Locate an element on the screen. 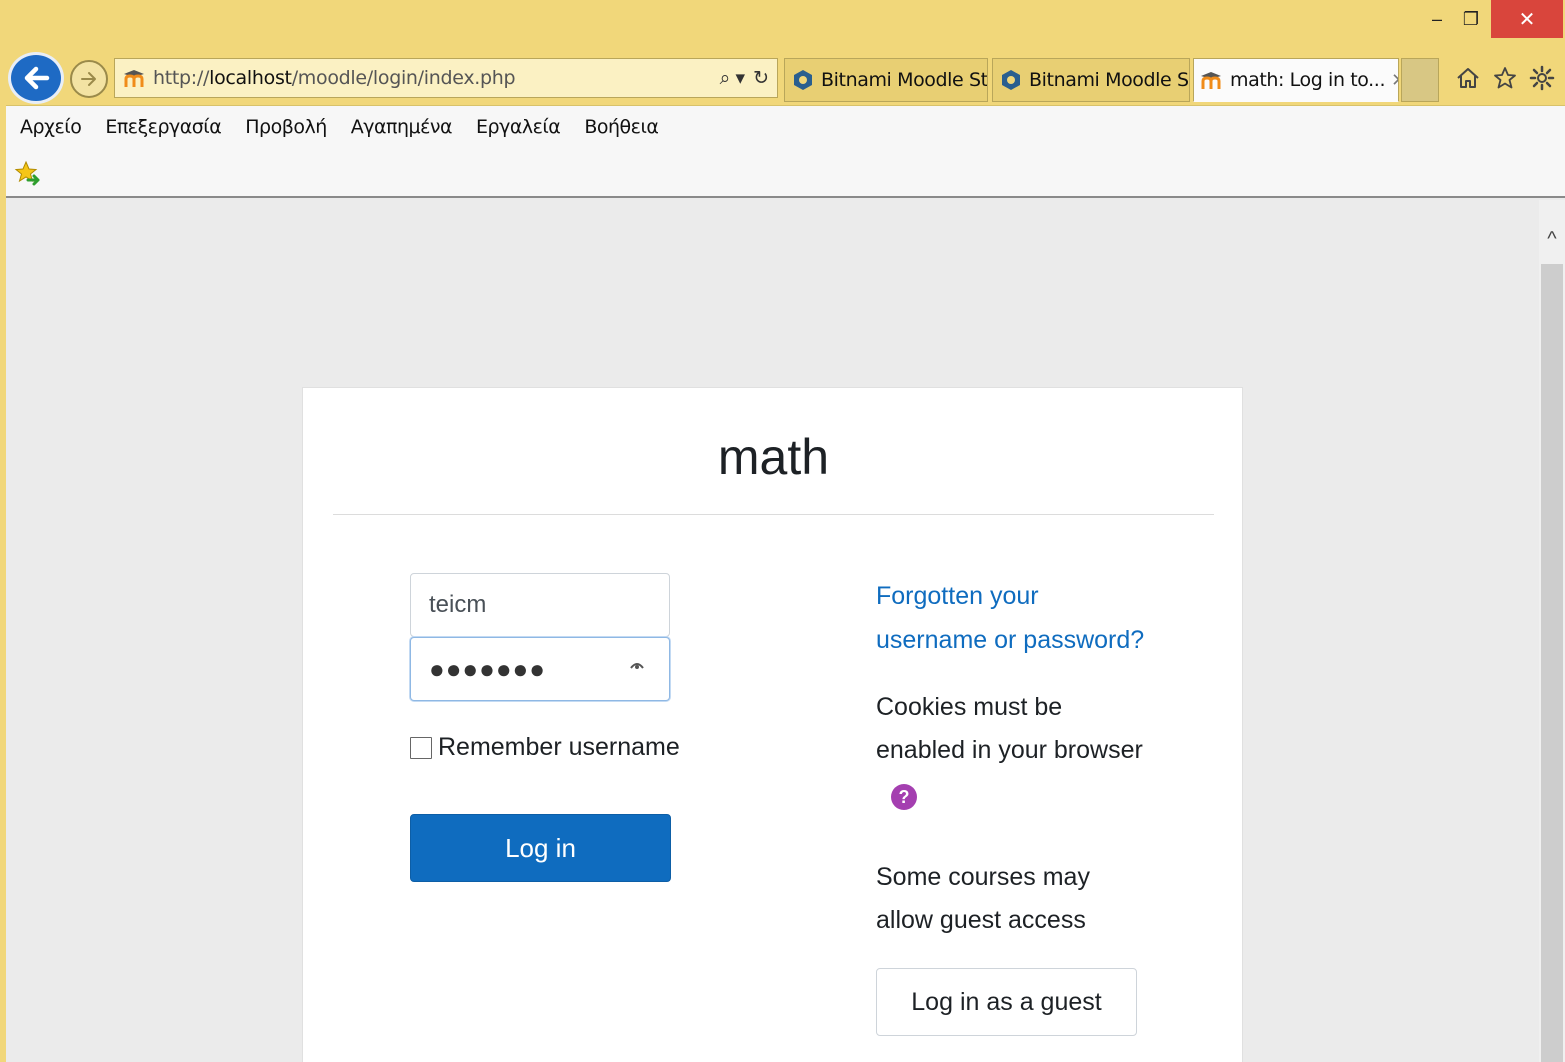 Image resolution: width=1565 pixels, height=1062 pixels. remember-username: Remember username is located at coordinates (545, 747).